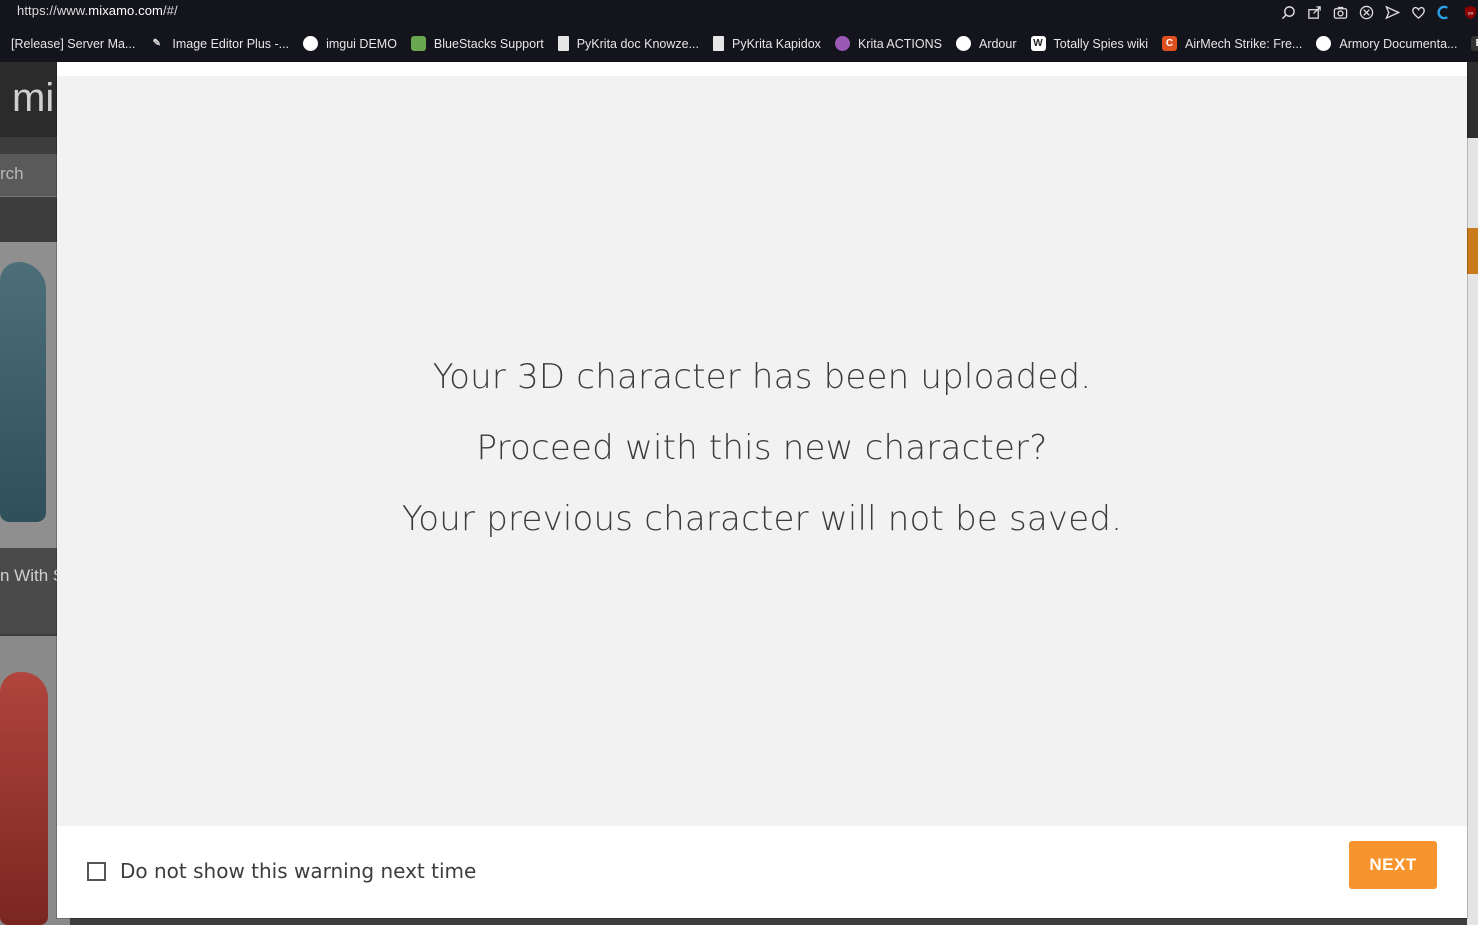  What do you see at coordinates (33, 98) in the screenshot?
I see `site-logo: mi` at bounding box center [33, 98].